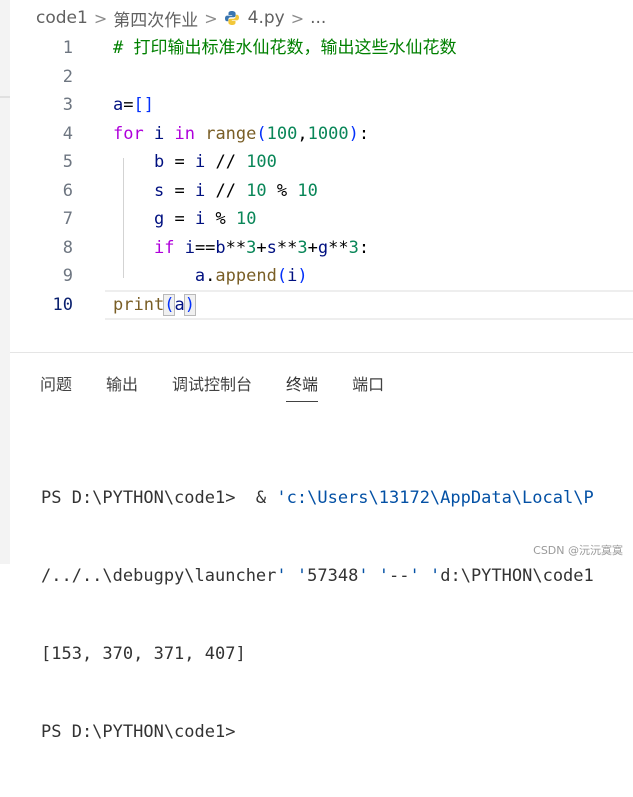  I want to click on activity-edge, so click(5, 282).